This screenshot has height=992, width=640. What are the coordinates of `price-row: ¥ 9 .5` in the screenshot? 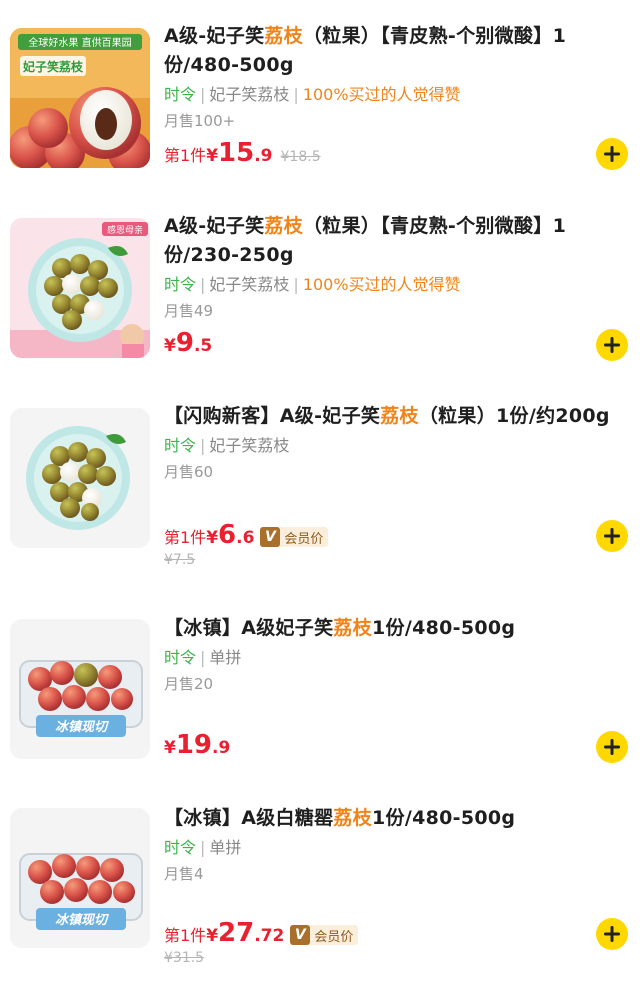 It's located at (188, 343).